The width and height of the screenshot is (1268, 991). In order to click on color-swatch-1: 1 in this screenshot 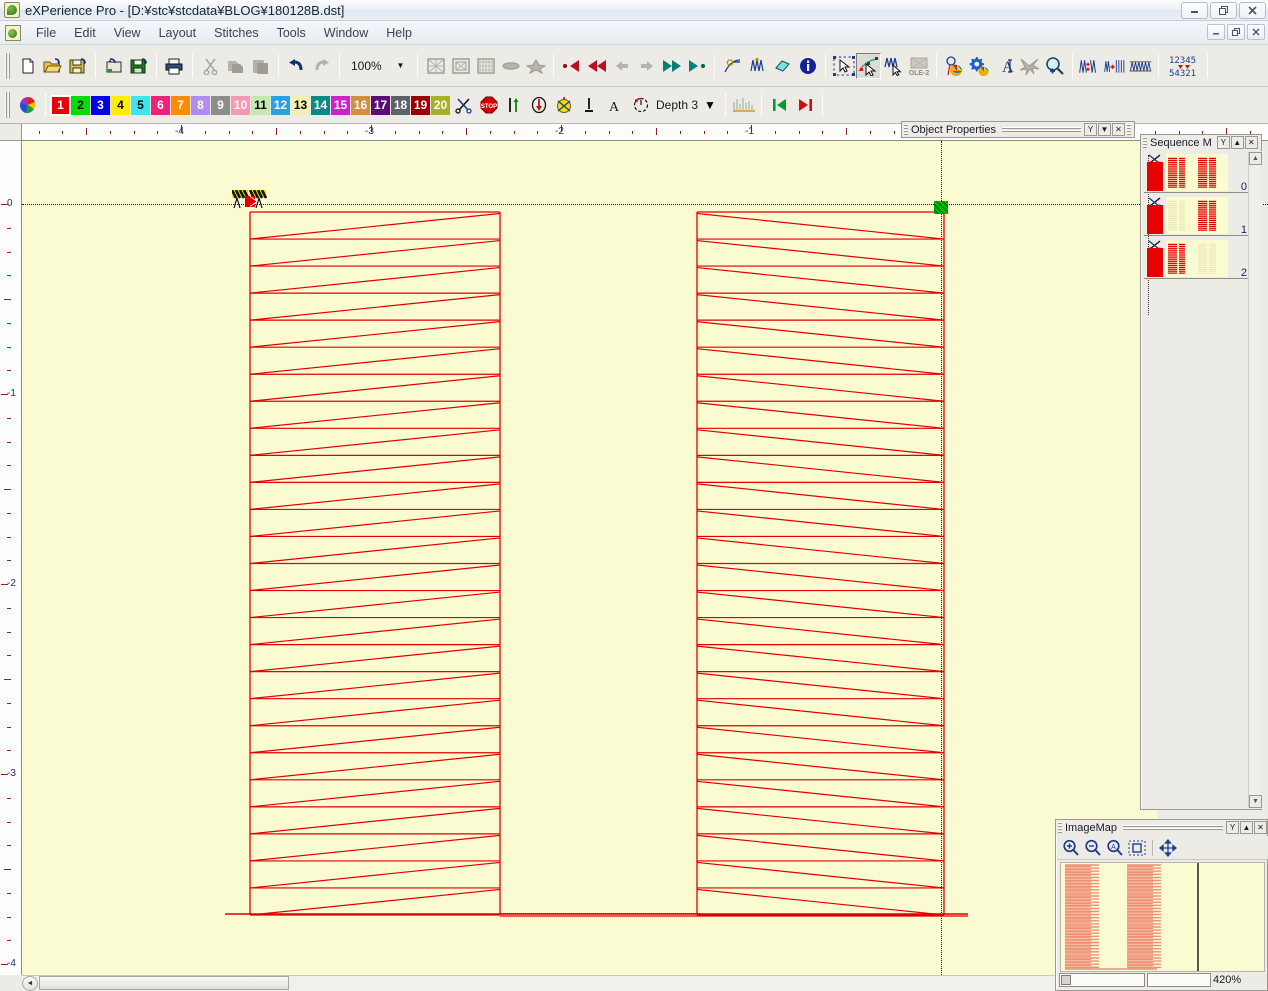, I will do `click(60, 105)`.